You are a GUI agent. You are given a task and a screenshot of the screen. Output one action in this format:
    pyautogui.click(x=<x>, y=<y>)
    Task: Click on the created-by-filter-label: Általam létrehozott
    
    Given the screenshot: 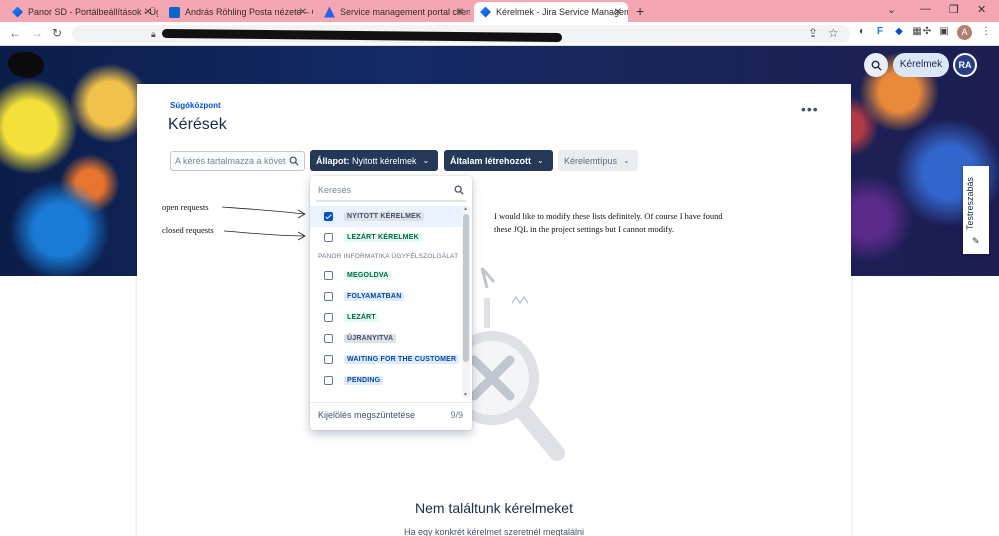 What is the action you would take?
    pyautogui.click(x=491, y=160)
    